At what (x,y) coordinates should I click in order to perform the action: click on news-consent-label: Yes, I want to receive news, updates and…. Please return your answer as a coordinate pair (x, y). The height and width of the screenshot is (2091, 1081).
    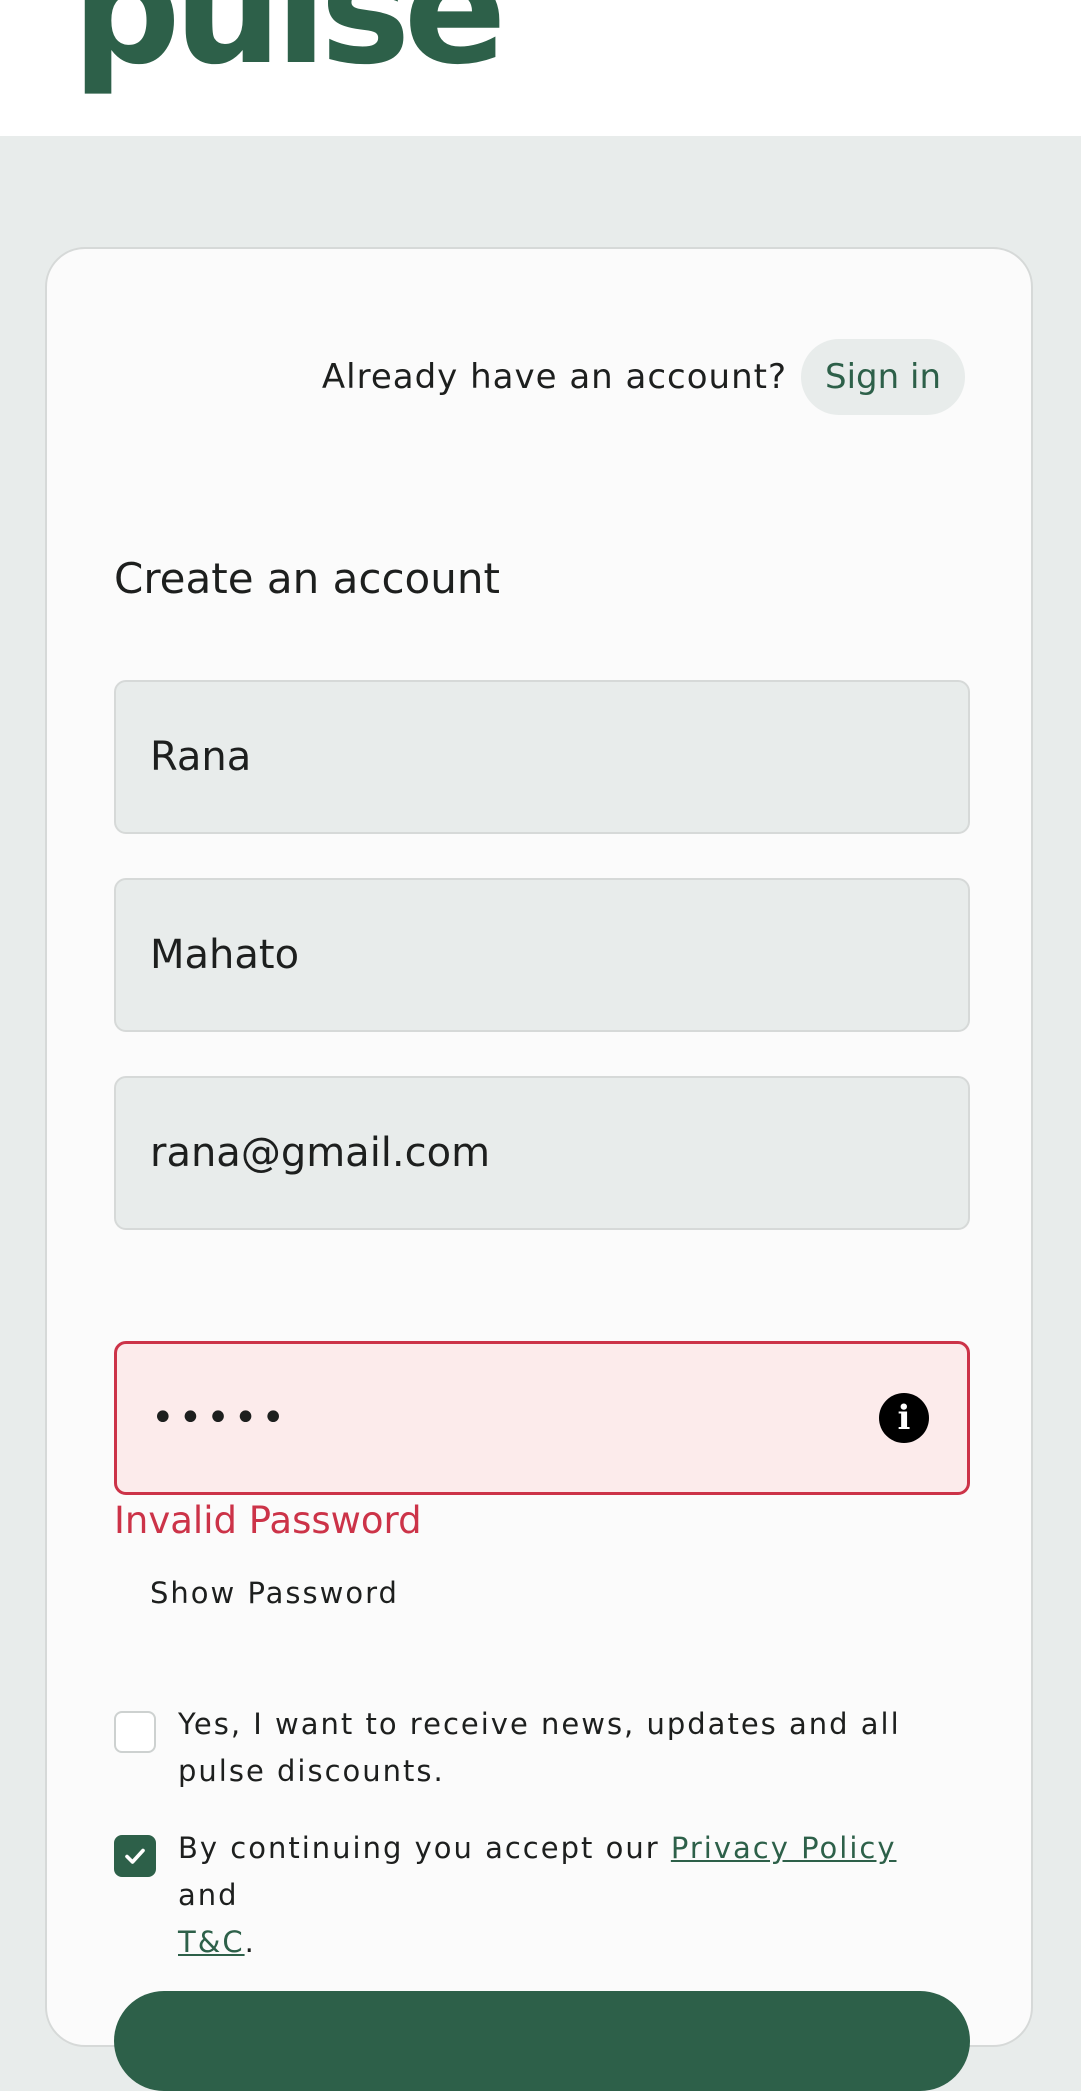
    Looking at the image, I should click on (539, 1747).